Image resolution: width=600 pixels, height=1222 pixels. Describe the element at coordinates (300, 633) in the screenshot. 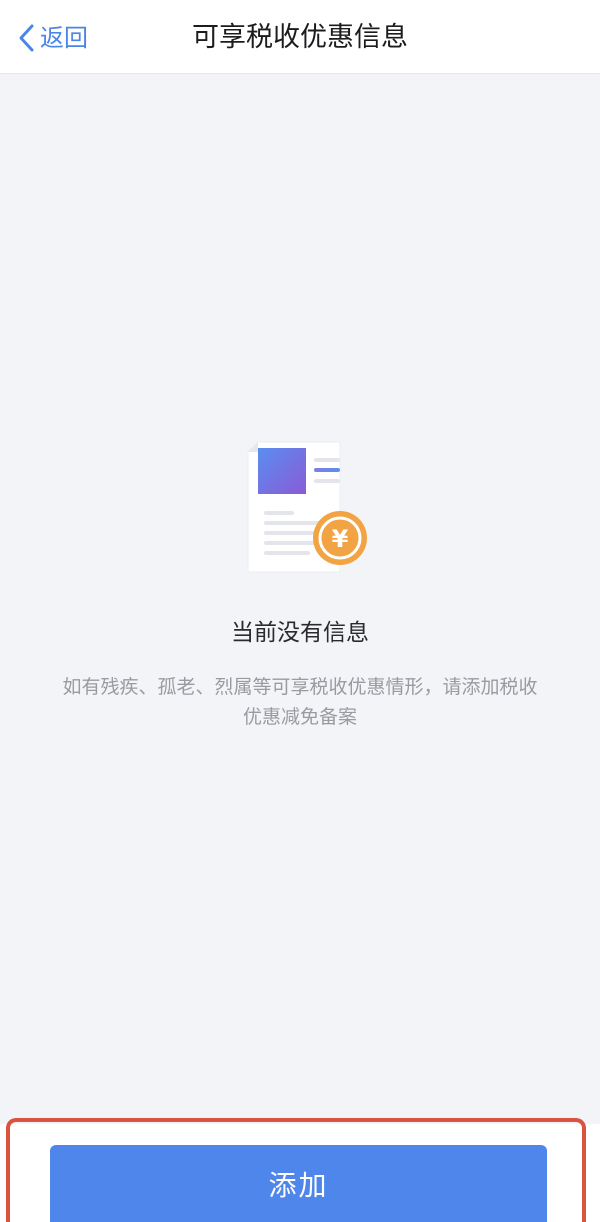

I see `empty-title: 当前没有信息` at that location.